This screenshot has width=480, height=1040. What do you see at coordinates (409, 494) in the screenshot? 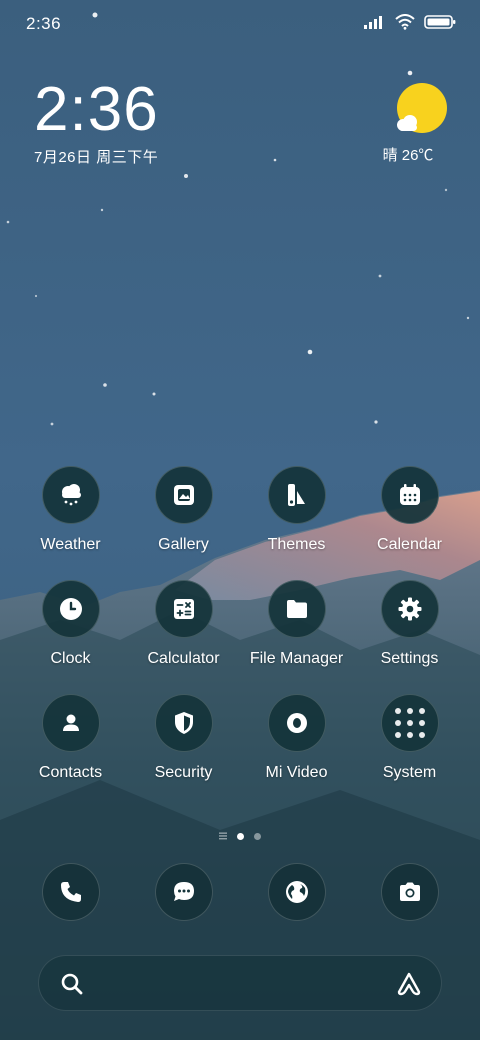
I see `calendar-icon` at bounding box center [409, 494].